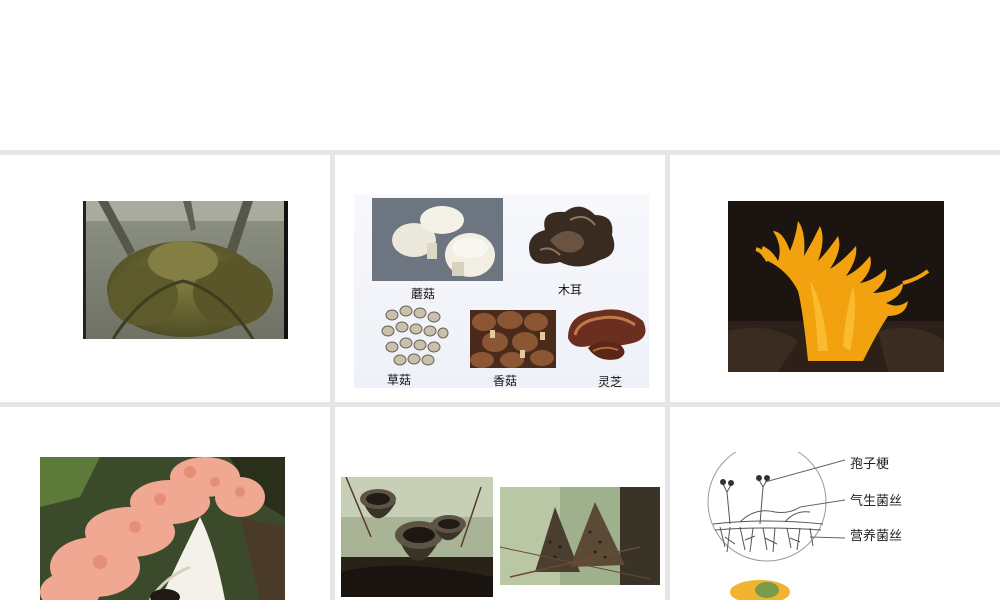  What do you see at coordinates (776, 526) in the screenshot?
I see `mycelium-diagram` at bounding box center [776, 526].